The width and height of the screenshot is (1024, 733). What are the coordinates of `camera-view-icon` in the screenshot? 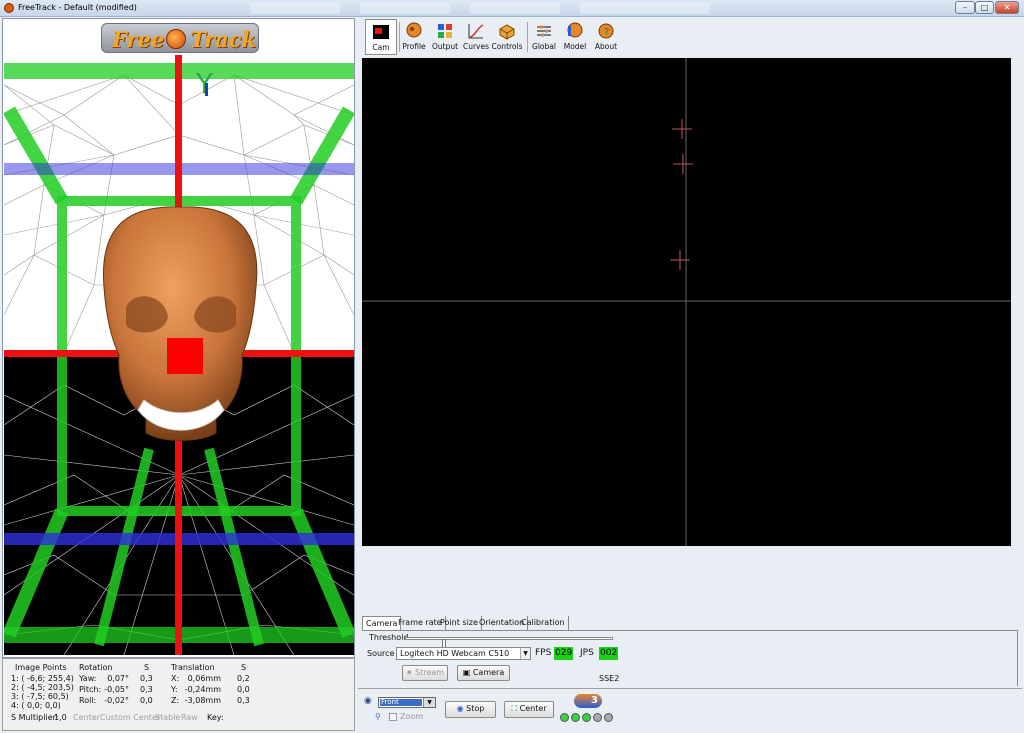 It's located at (381, 32).